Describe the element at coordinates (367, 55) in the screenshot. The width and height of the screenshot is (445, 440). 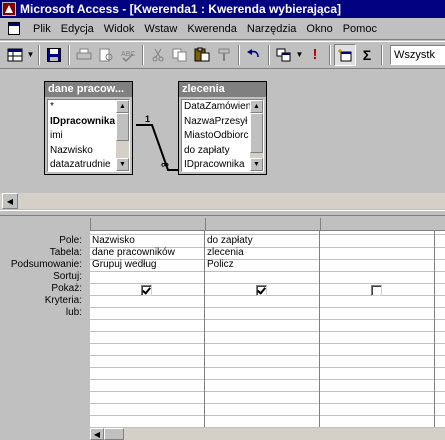
I see `totals-icon: Σ` at that location.